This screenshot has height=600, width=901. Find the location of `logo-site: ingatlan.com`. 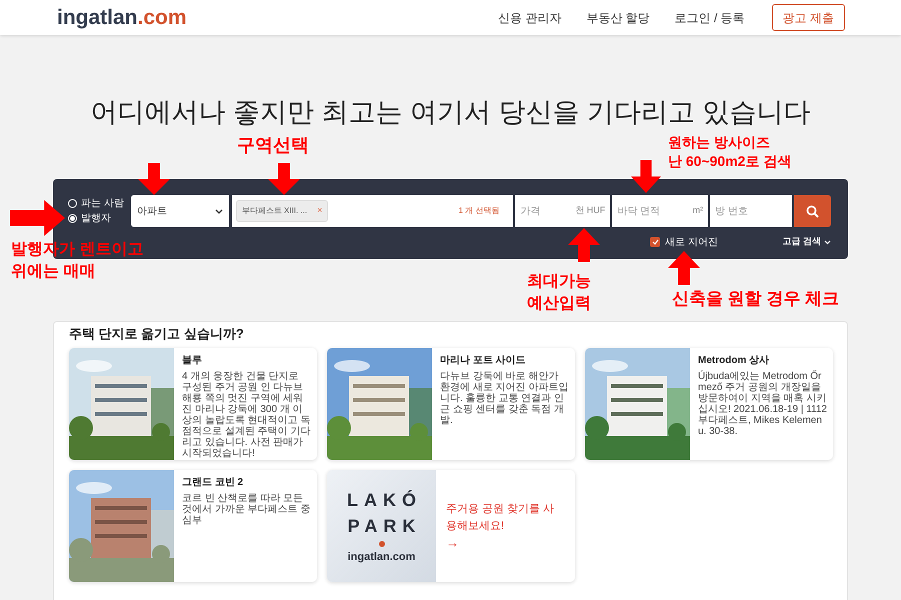

logo-site: ingatlan.com is located at coordinates (382, 557).